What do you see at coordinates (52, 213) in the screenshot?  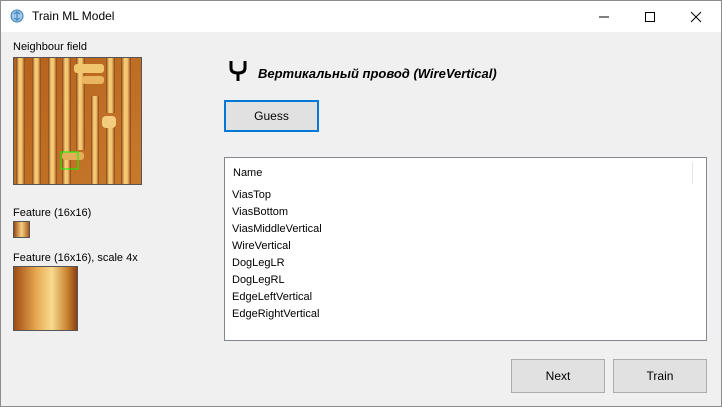 I see `feature-label: Feature (16x16)` at bounding box center [52, 213].